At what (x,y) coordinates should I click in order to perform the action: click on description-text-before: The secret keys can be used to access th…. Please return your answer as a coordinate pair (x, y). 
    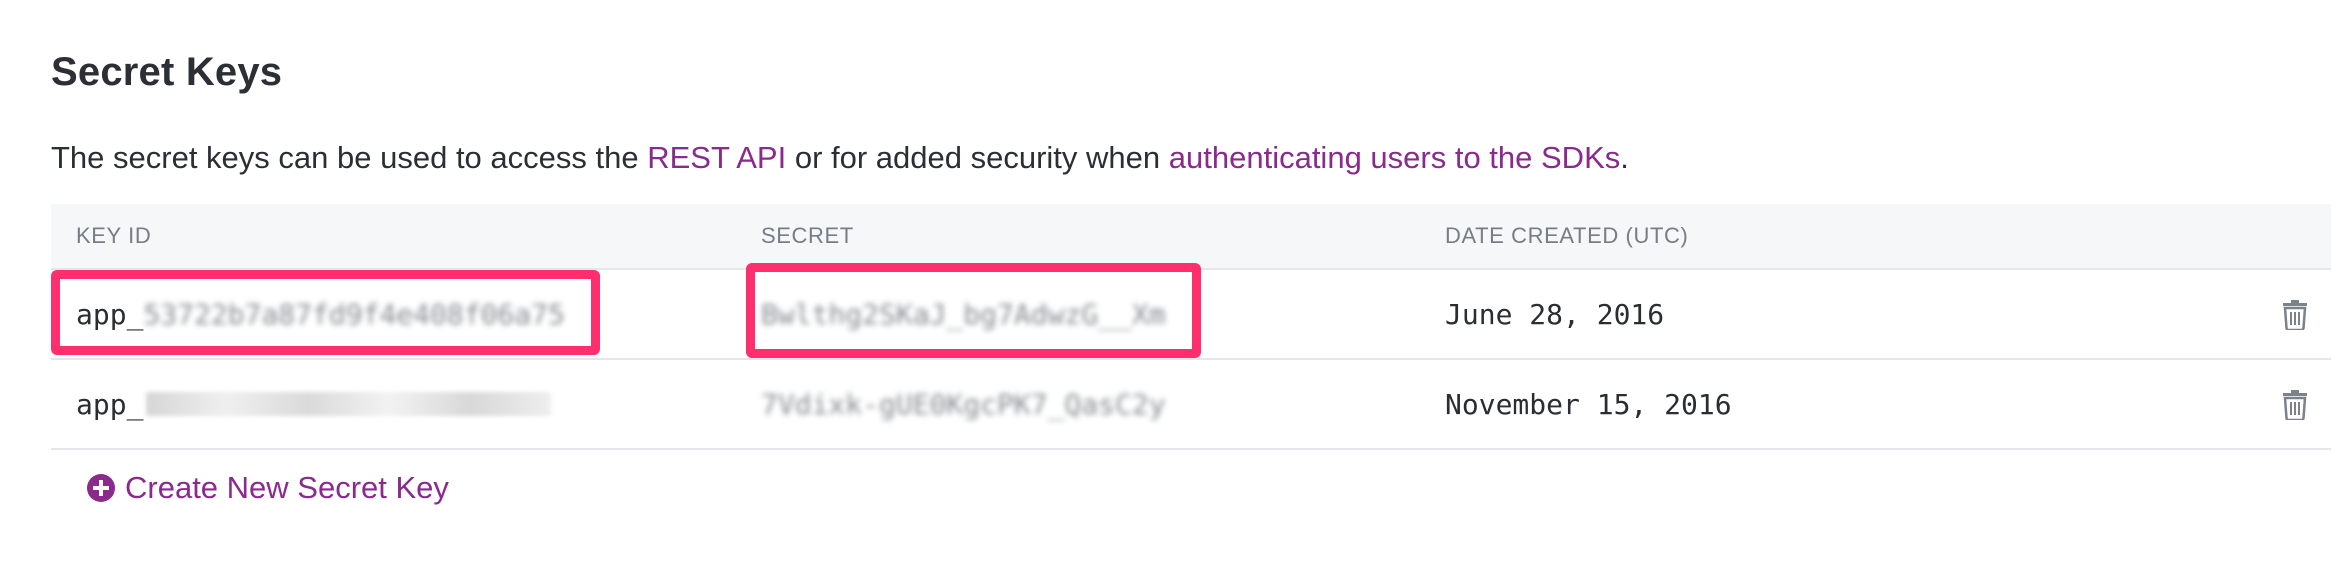
    Looking at the image, I should click on (349, 157).